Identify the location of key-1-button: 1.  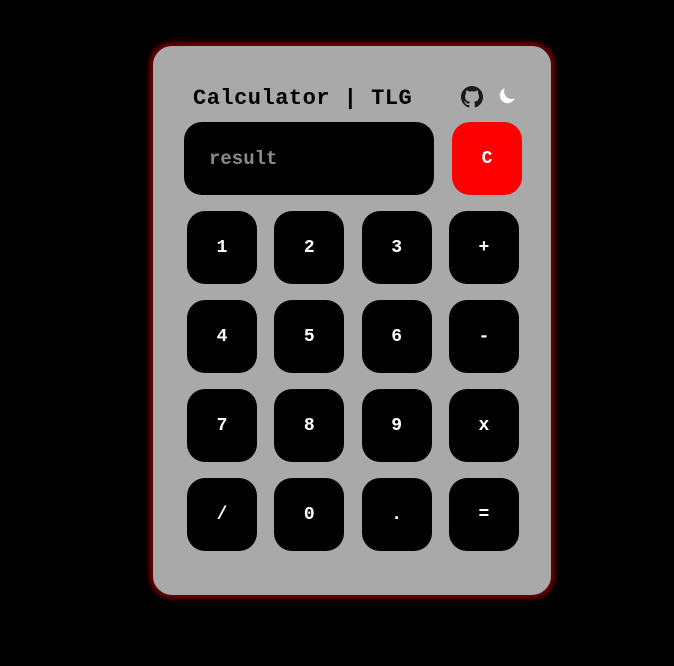
(222, 247).